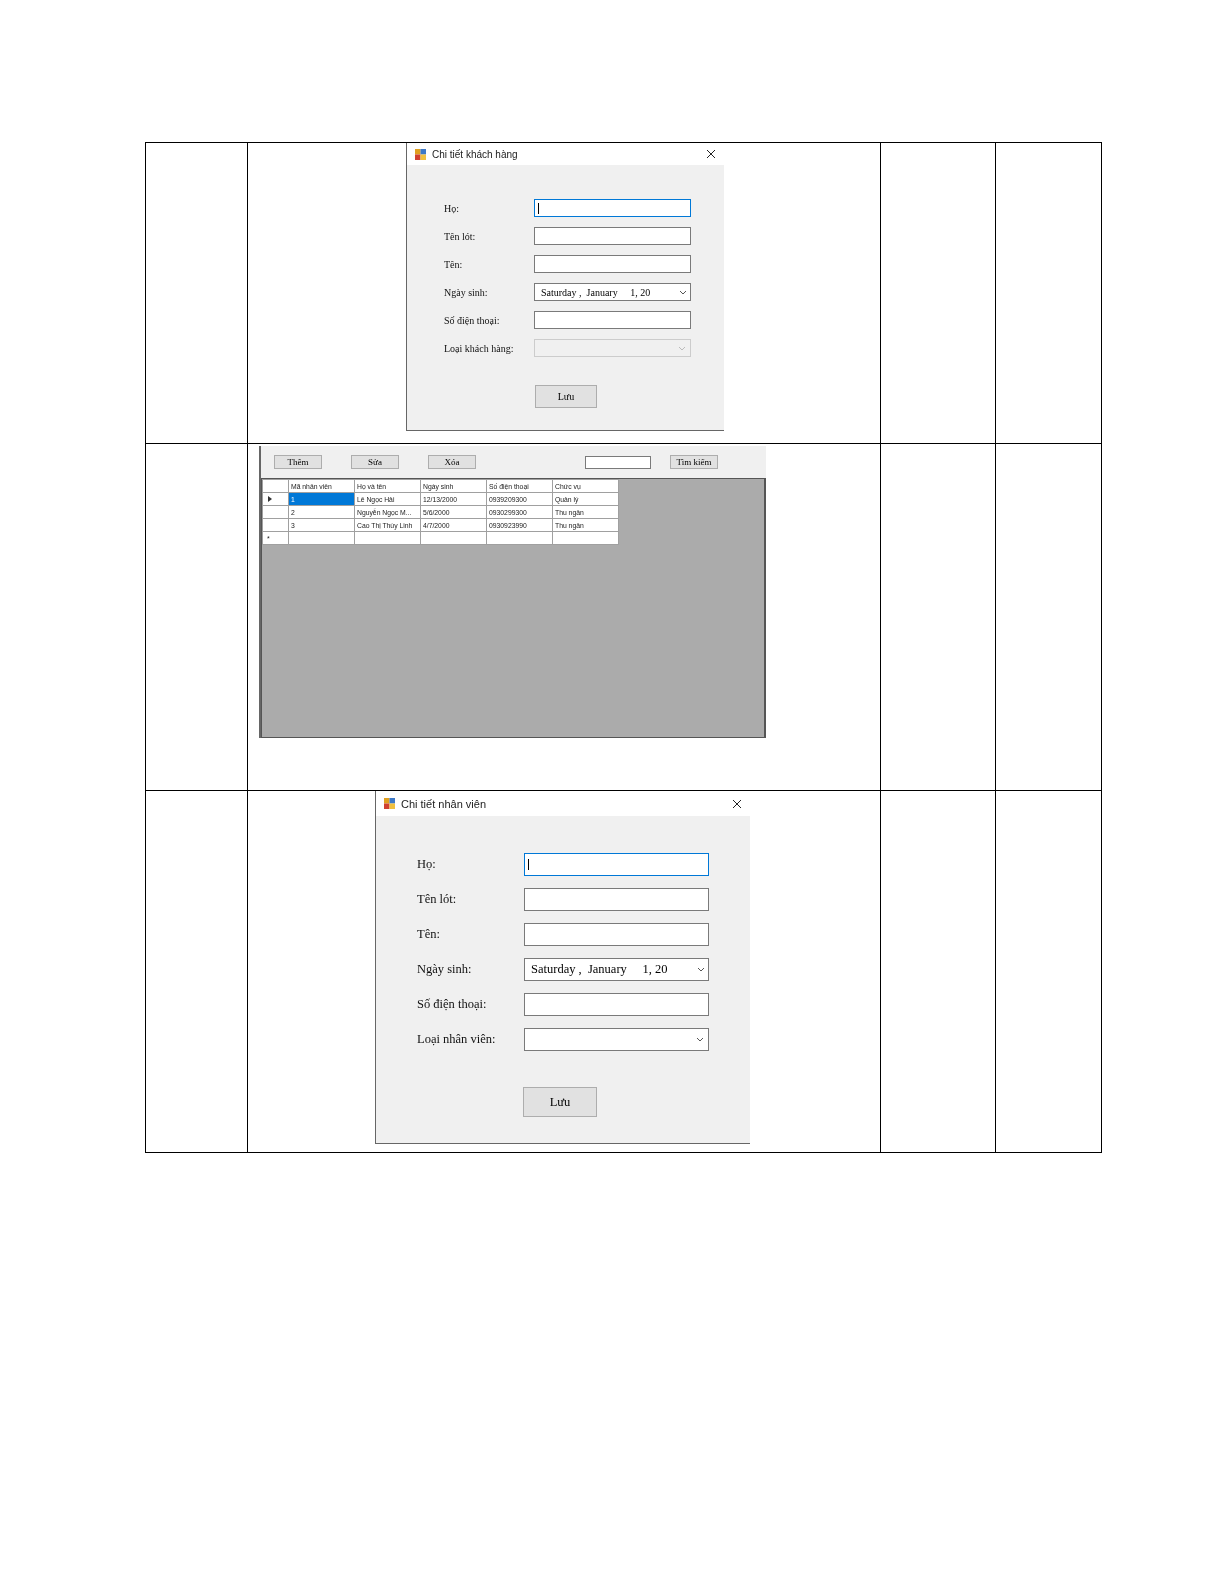 This screenshot has width=1225, height=1585. I want to click on toolbar-button: Thêm, so click(298, 462).